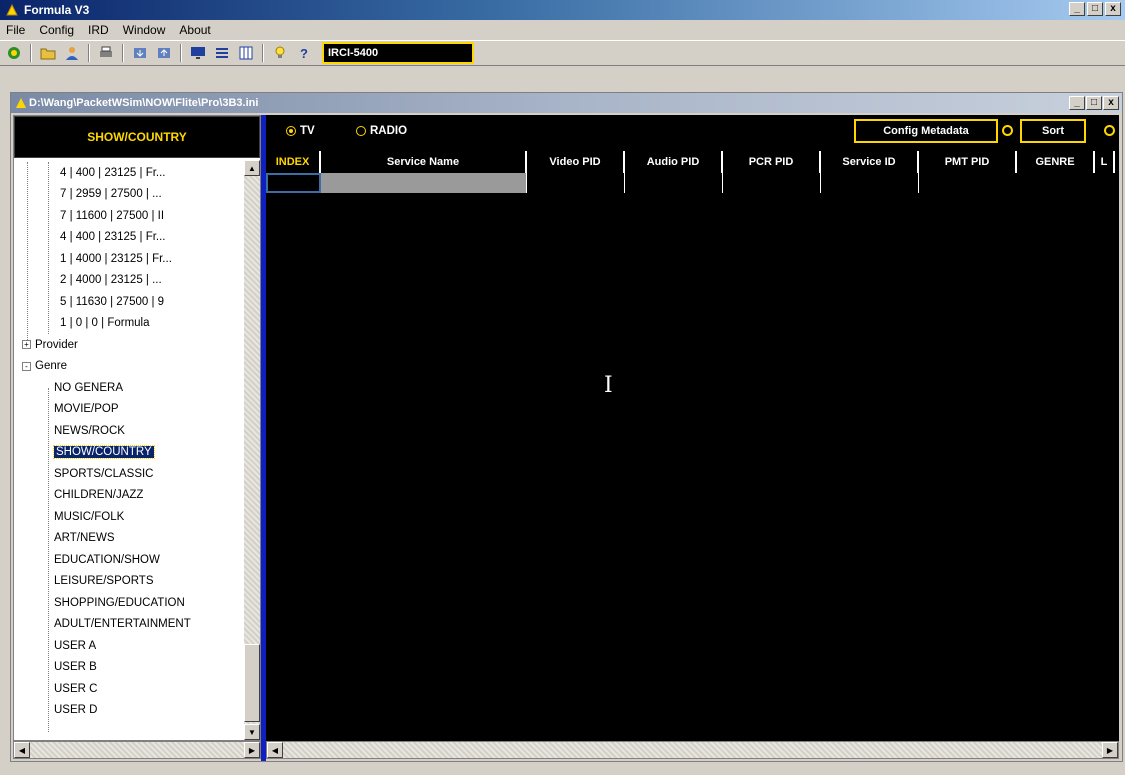 The width and height of the screenshot is (1125, 775). What do you see at coordinates (926, 131) in the screenshot?
I see `config-metadata-button: Config Metadata` at bounding box center [926, 131].